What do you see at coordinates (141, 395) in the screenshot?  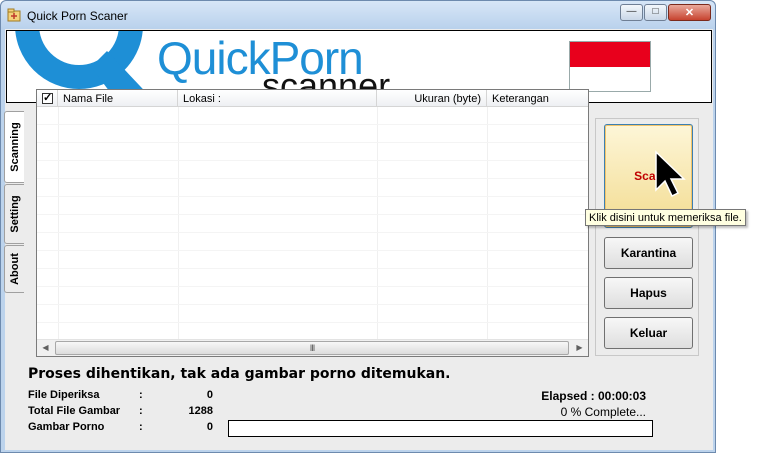 I see `files-checked-colon: :` at bounding box center [141, 395].